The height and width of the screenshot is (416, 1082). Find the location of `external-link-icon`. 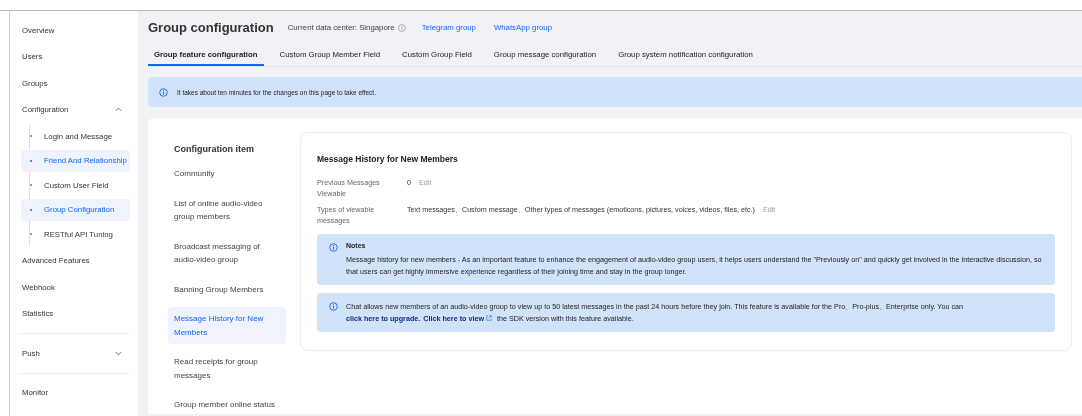

external-link-icon is located at coordinates (489, 317).